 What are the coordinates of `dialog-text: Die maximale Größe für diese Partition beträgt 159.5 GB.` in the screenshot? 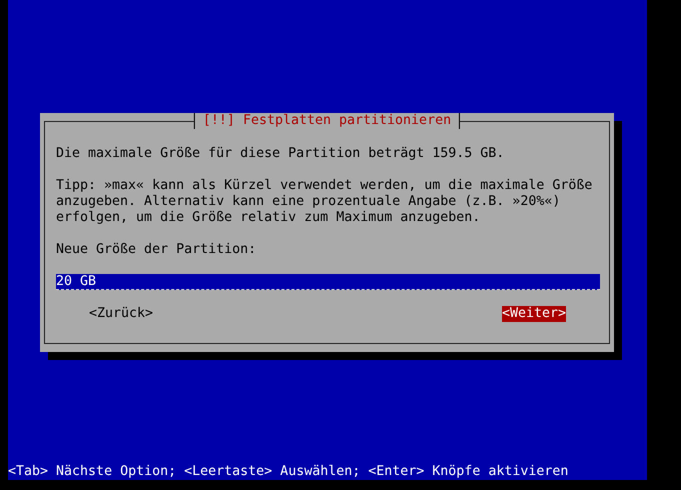 It's located at (281, 154).